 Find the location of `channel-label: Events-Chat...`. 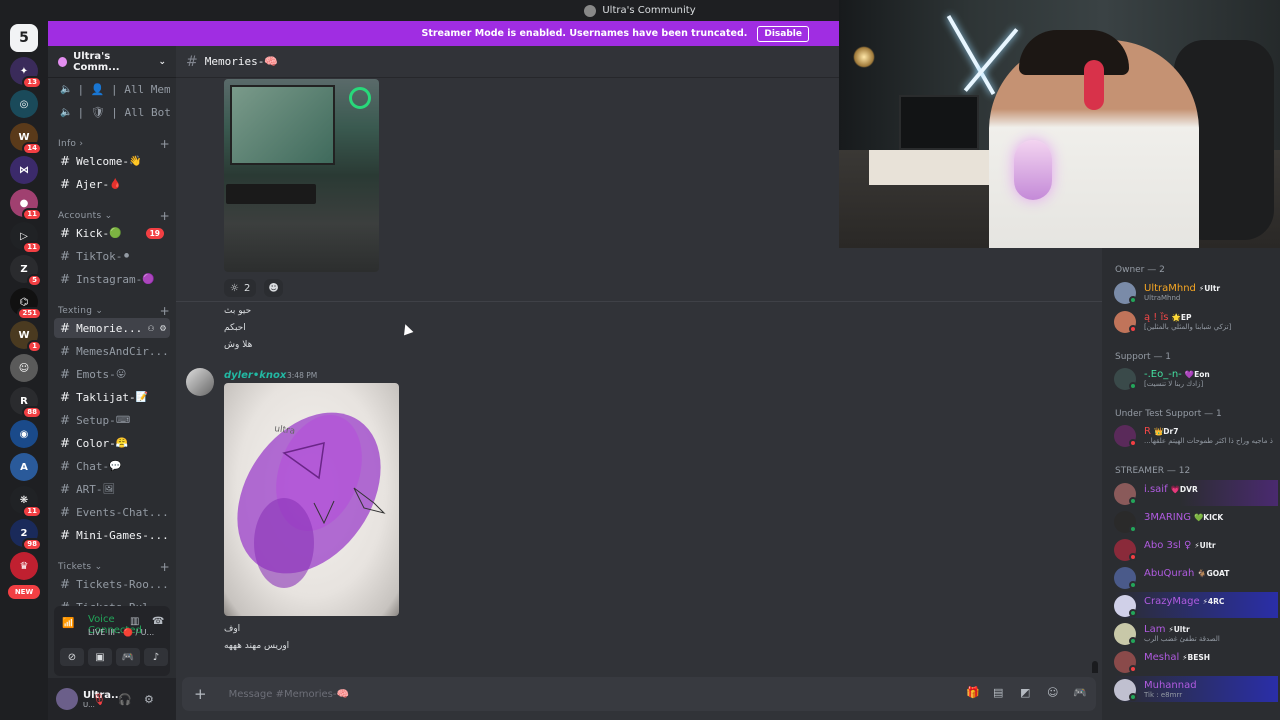

channel-label: Events-Chat... is located at coordinates (122, 512).